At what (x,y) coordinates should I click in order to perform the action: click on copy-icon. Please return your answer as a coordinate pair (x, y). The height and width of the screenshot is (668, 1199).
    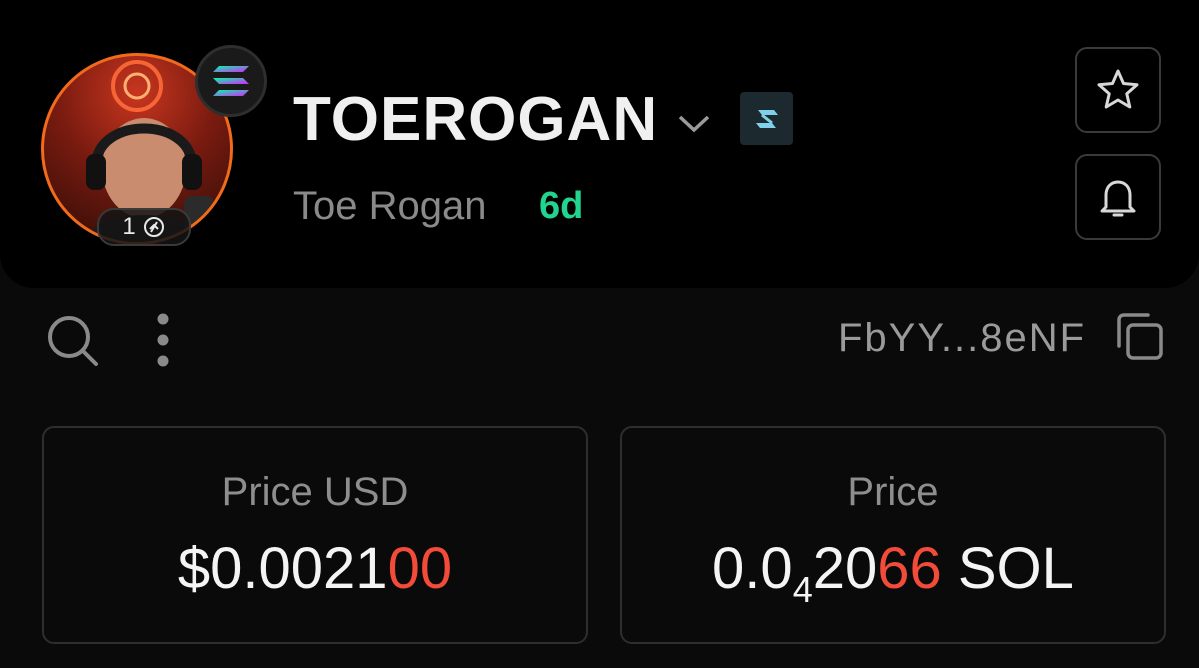
    Looking at the image, I should click on (1139, 338).